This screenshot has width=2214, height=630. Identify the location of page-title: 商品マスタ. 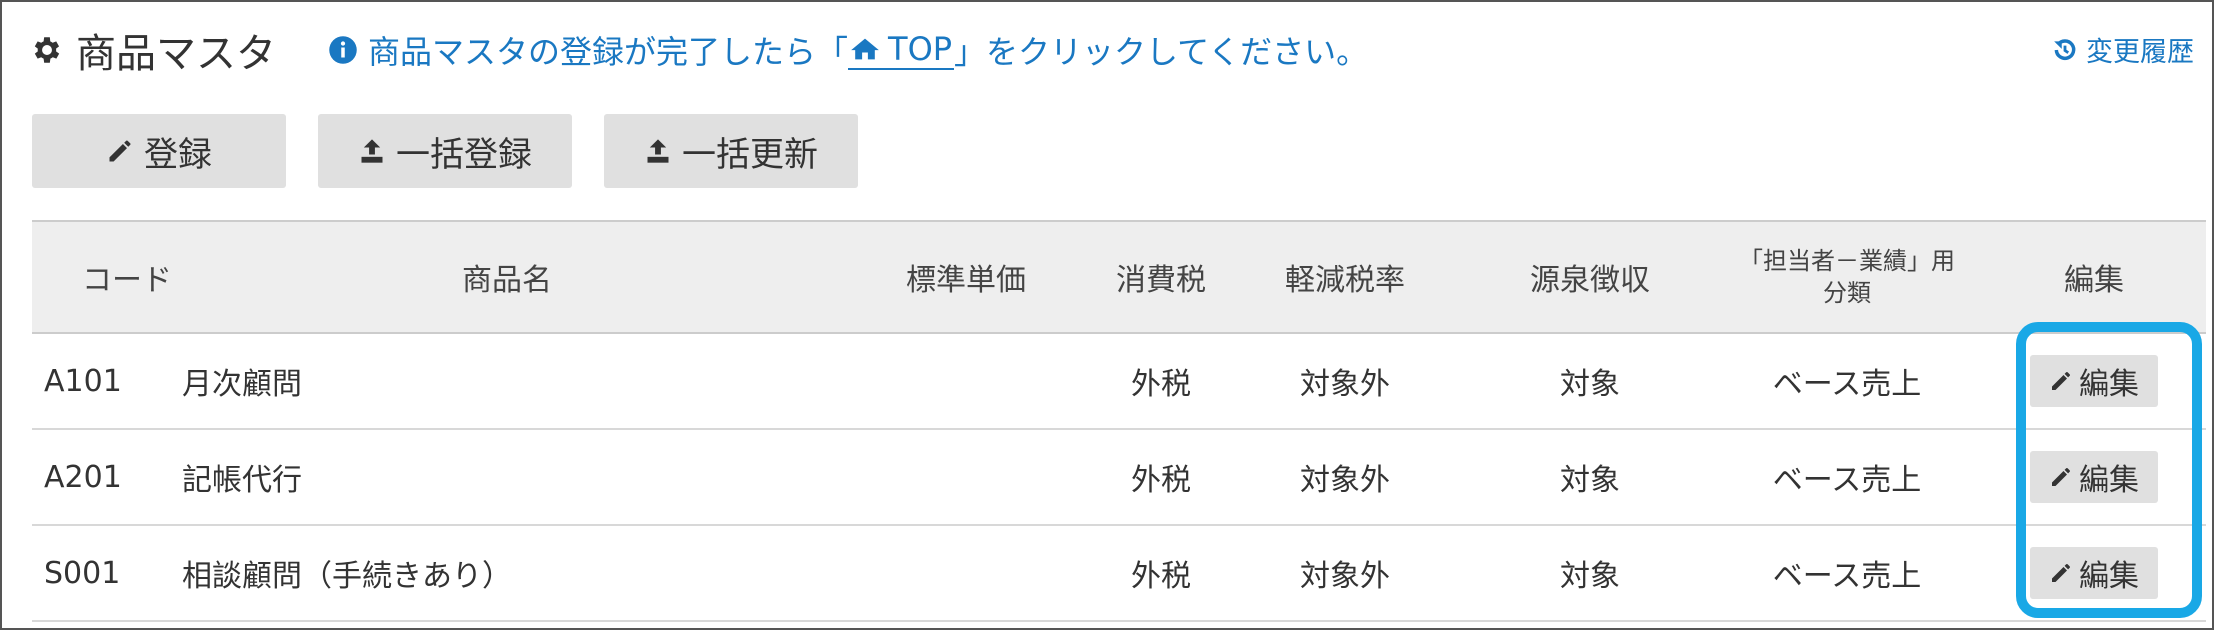
(176, 54).